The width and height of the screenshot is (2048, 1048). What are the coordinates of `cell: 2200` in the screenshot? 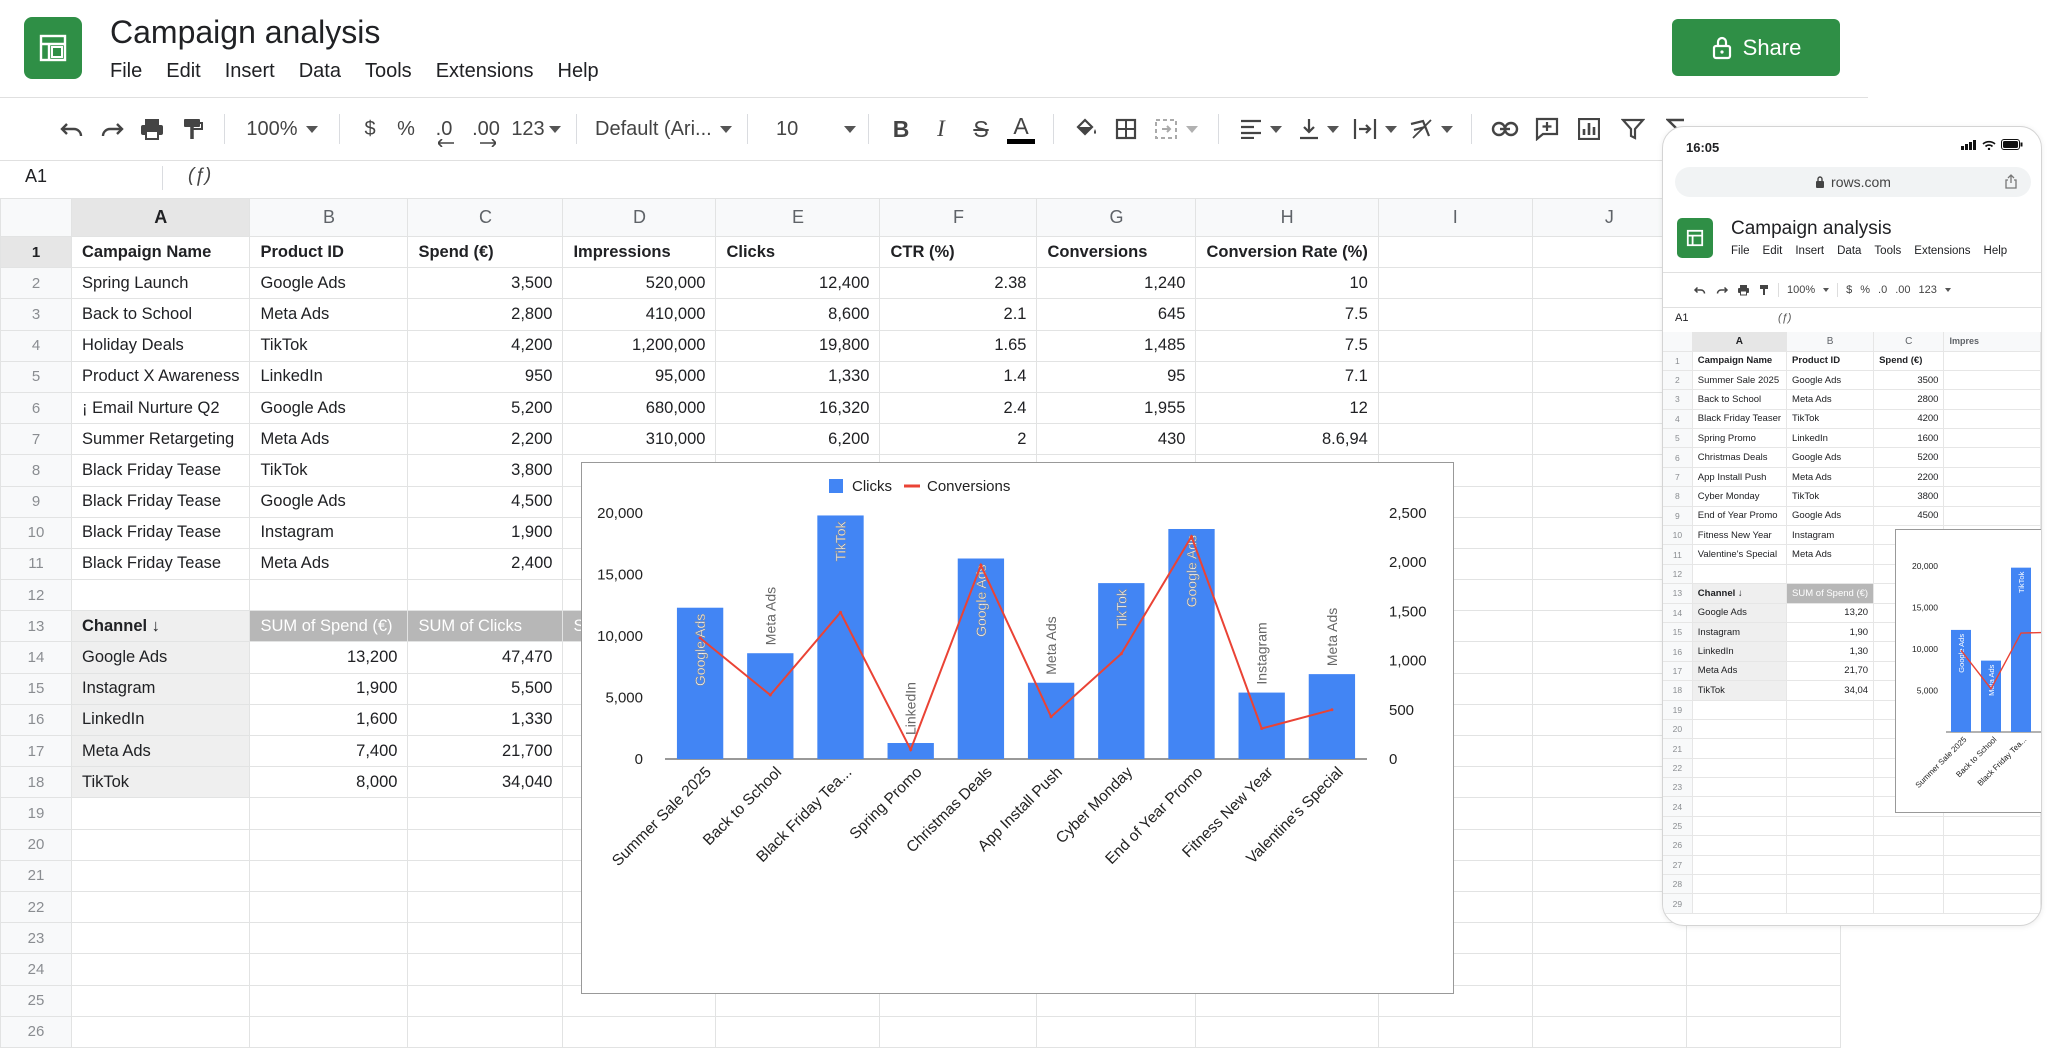 It's located at (1909, 477).